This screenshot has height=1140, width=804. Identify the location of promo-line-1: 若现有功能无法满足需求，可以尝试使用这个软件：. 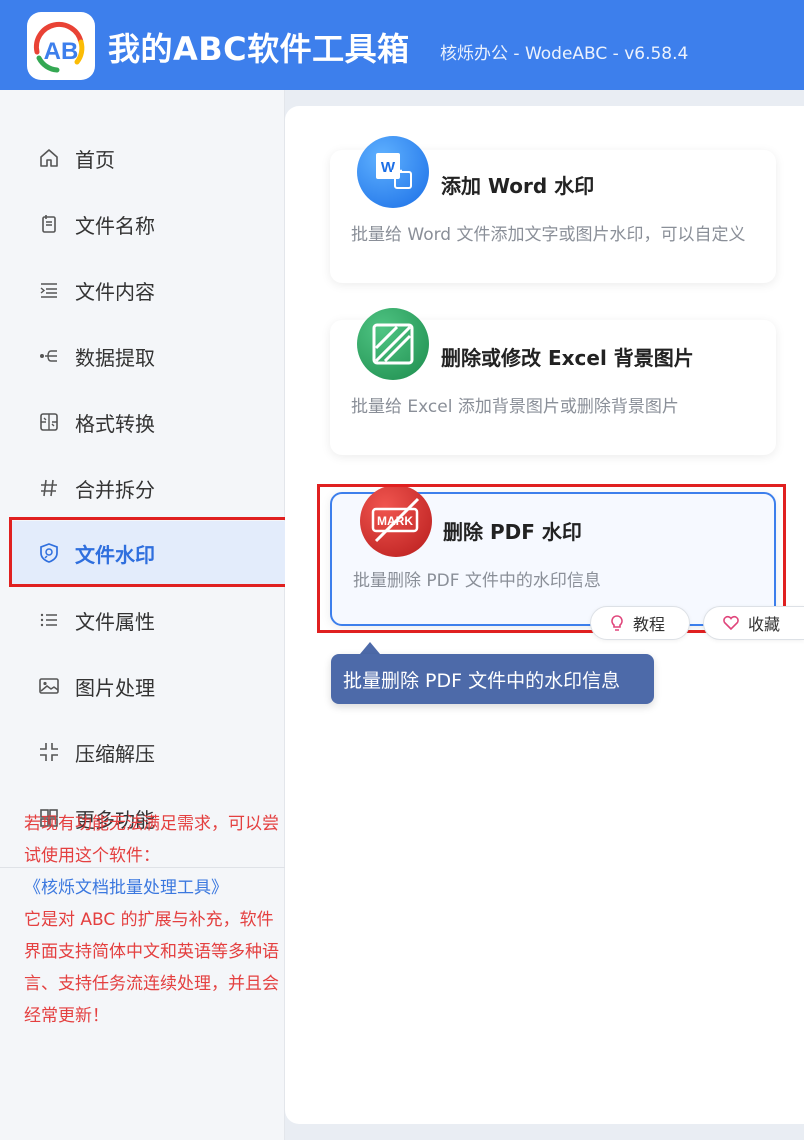
(151, 840).